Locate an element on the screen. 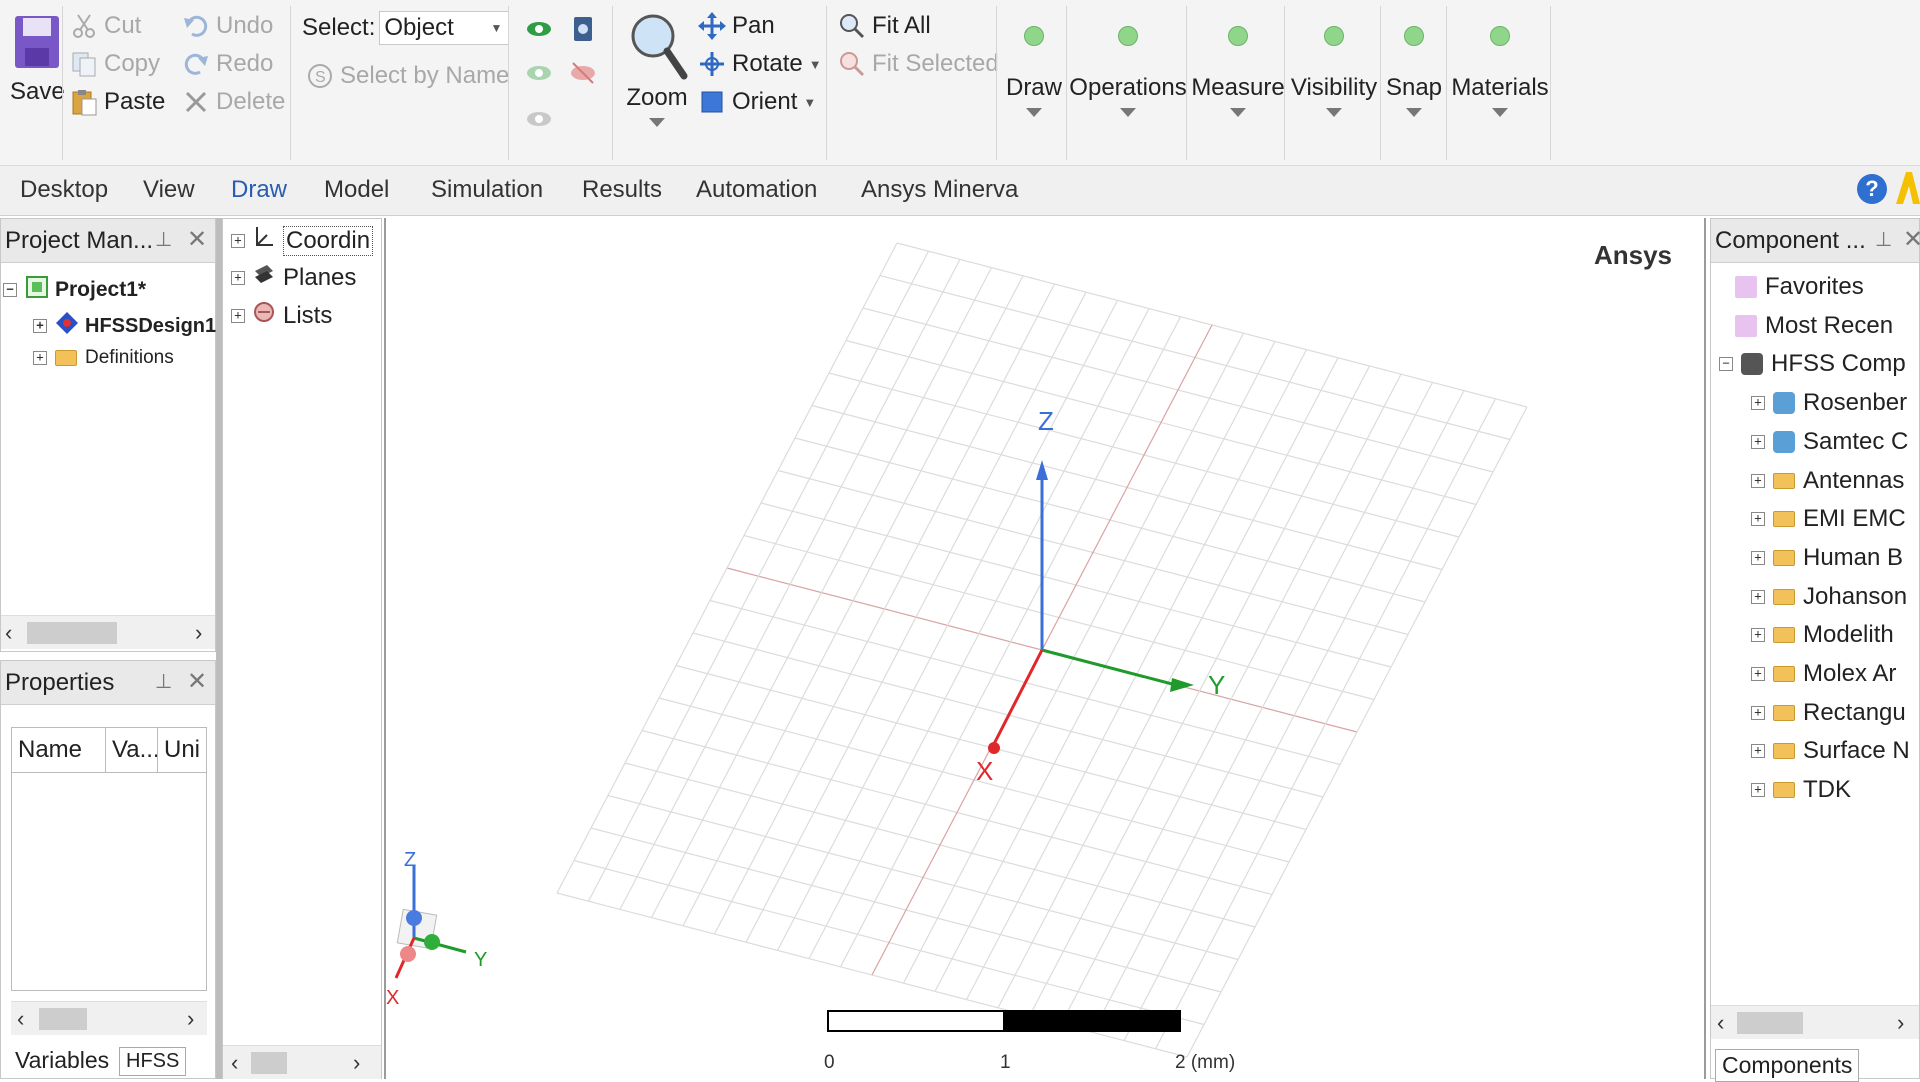 The width and height of the screenshot is (1920, 1082). paste-button: Paste is located at coordinates (117, 102).